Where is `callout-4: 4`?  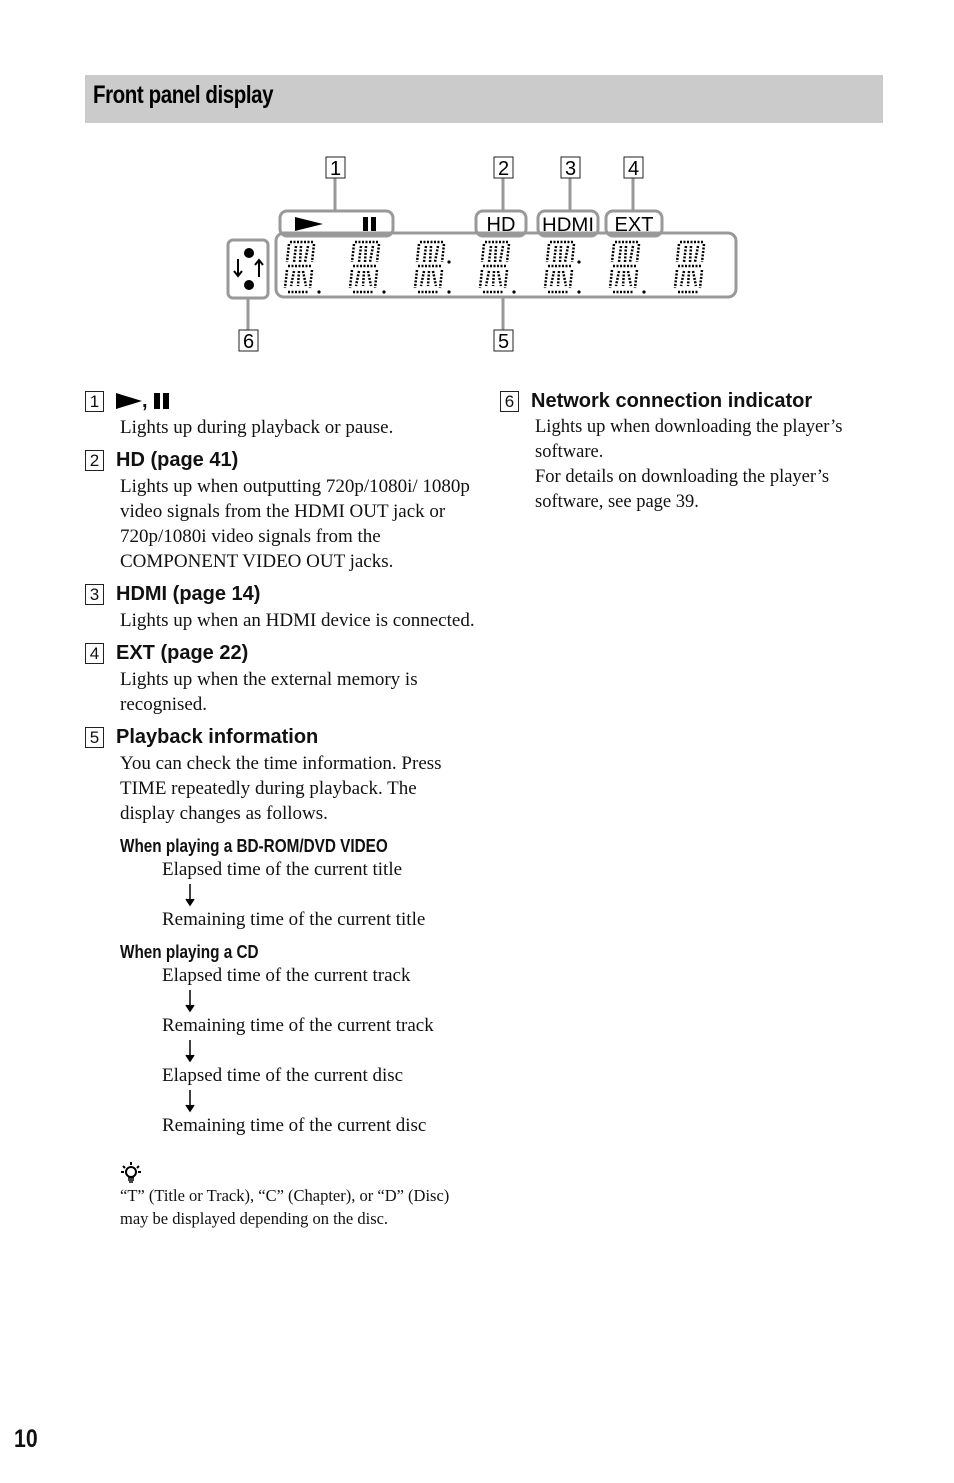 callout-4: 4 is located at coordinates (633, 168).